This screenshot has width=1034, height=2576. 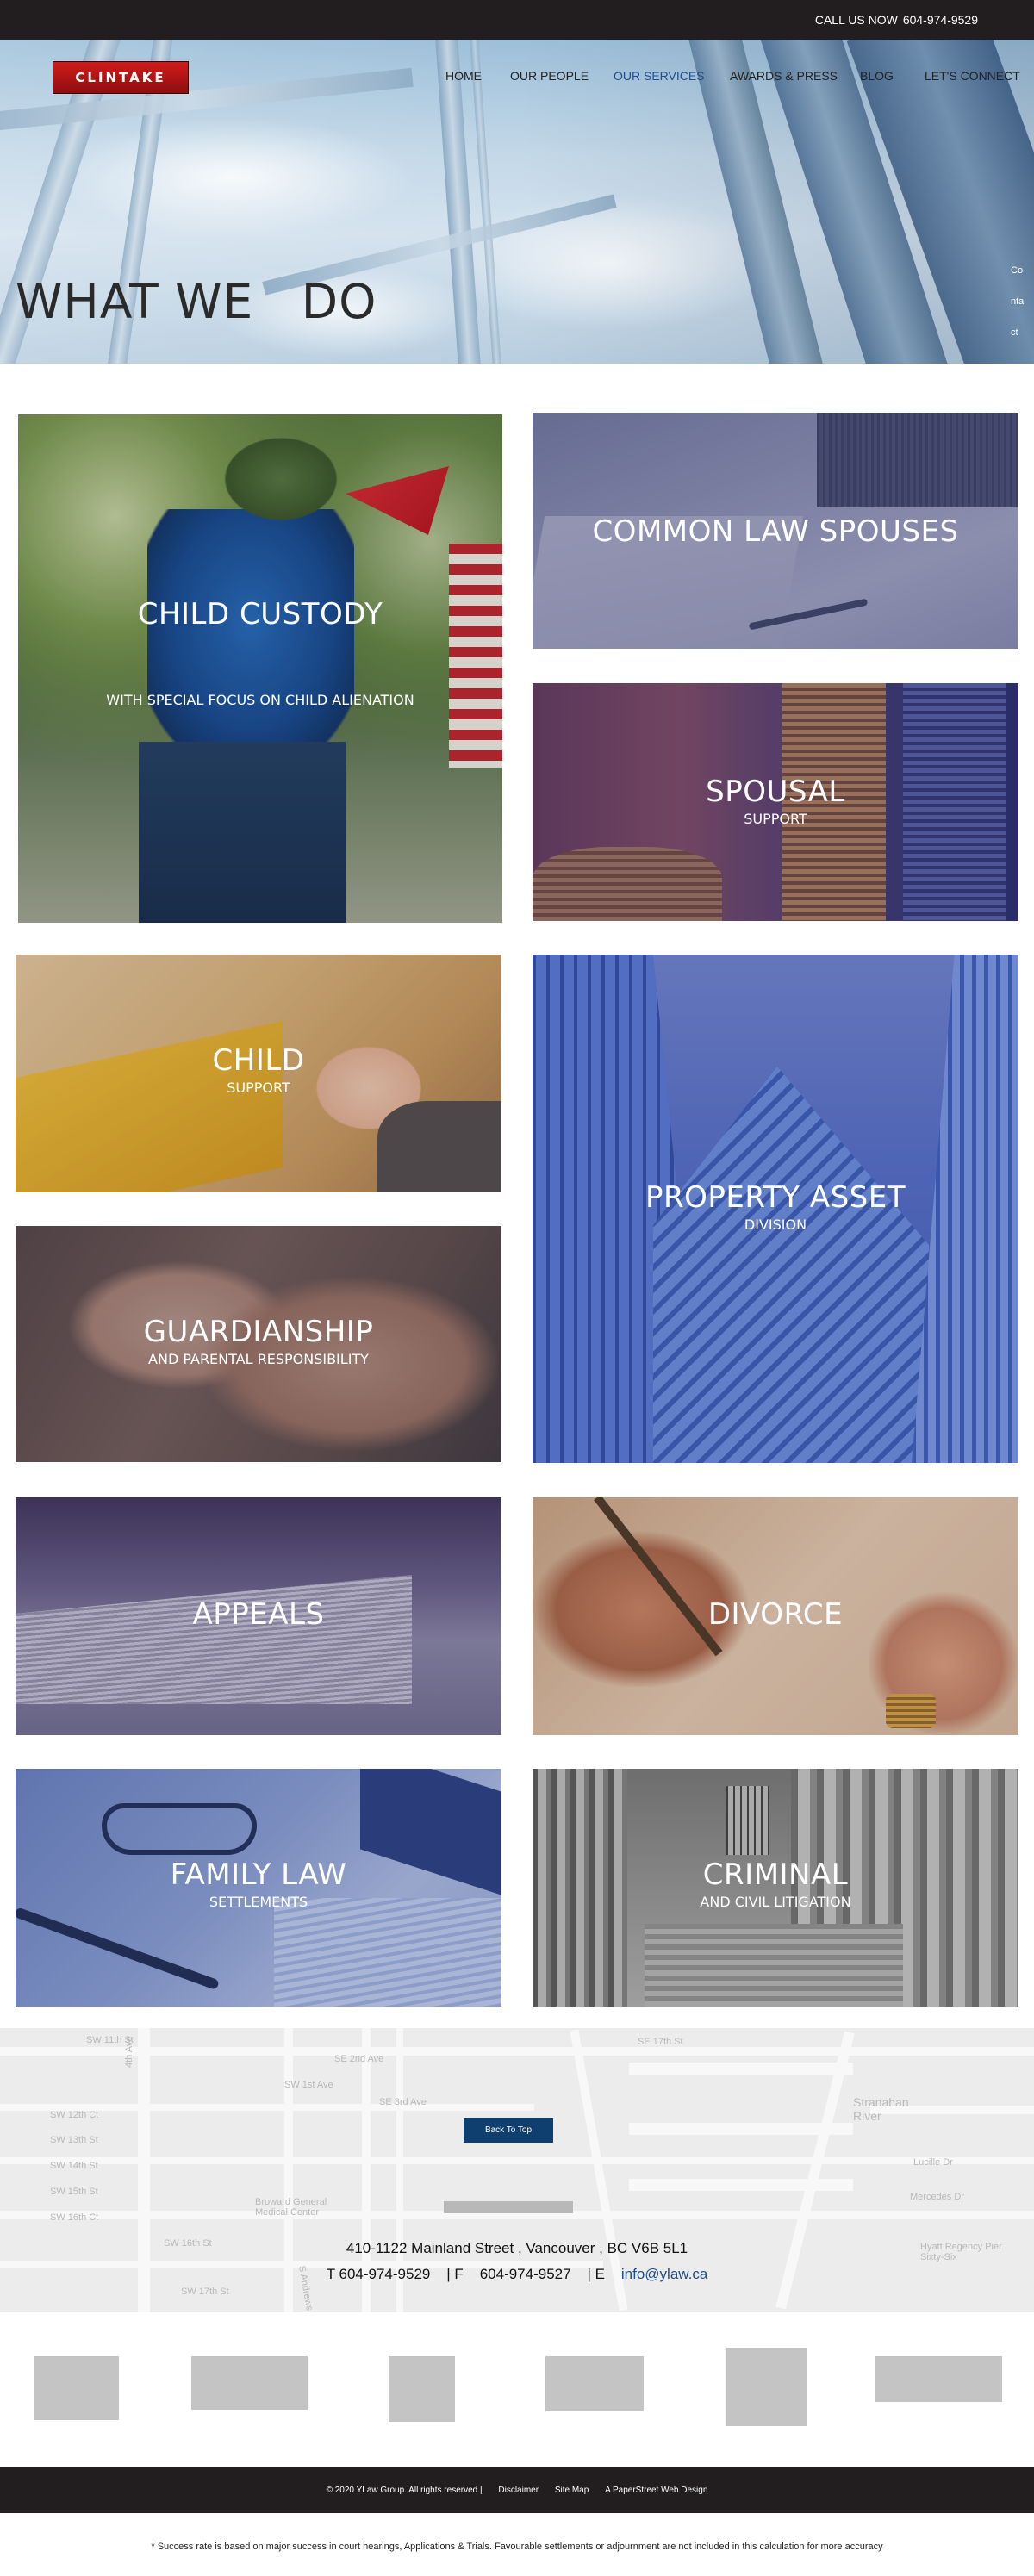 What do you see at coordinates (549, 76) in the screenshot?
I see `nav-our-people: OUR PEOPLE` at bounding box center [549, 76].